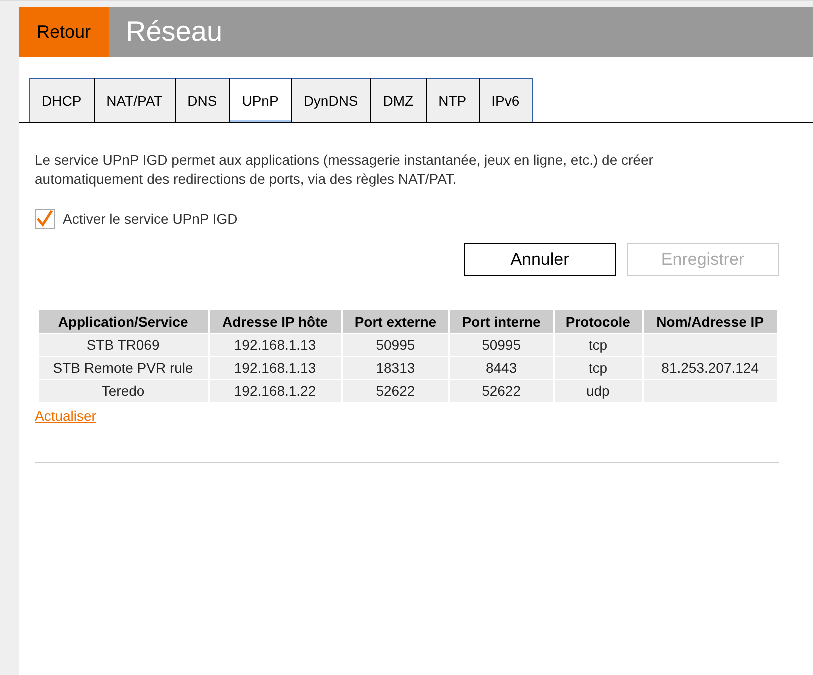 The width and height of the screenshot is (813, 675). What do you see at coordinates (598, 391) in the screenshot?
I see `table-cell: udp` at bounding box center [598, 391].